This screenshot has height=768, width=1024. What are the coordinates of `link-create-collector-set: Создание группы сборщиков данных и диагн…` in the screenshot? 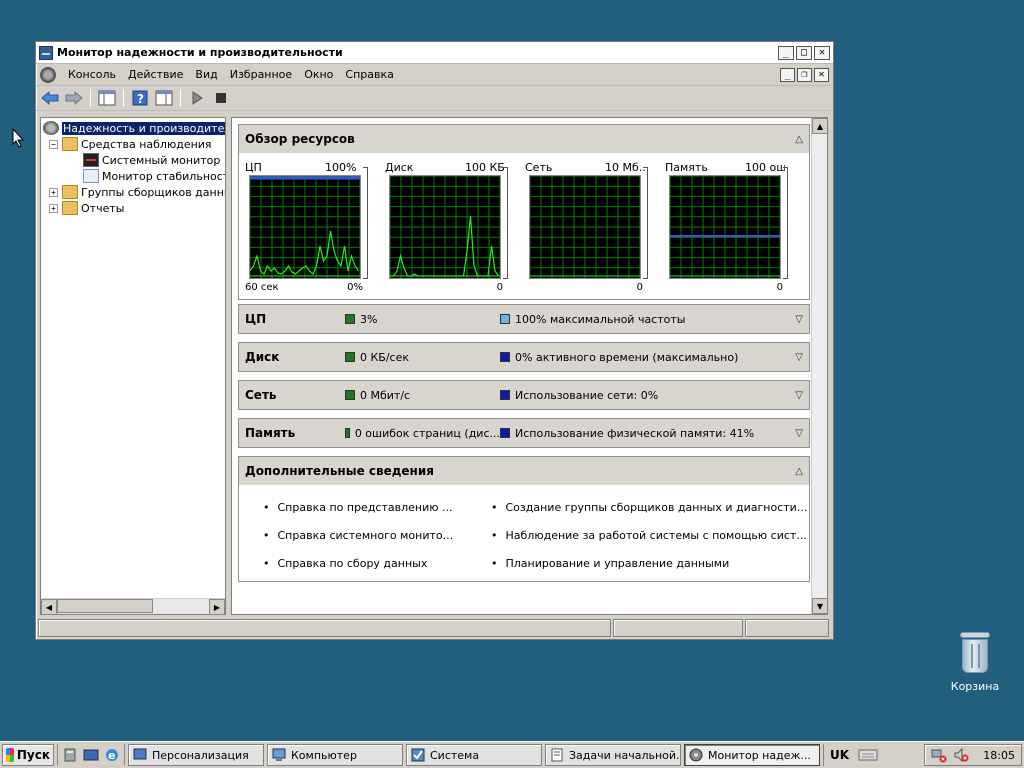 It's located at (651, 507).